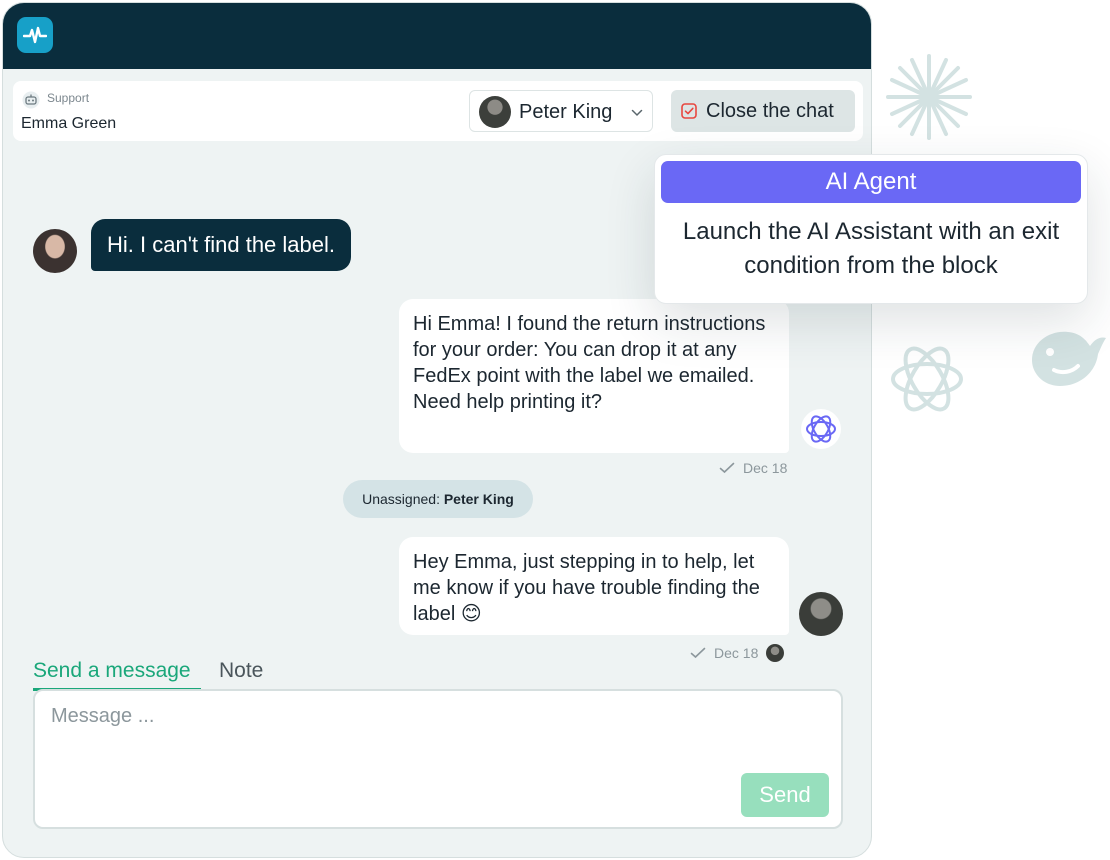 The width and height of the screenshot is (1110, 860). I want to click on read-by-avatar, so click(775, 653).